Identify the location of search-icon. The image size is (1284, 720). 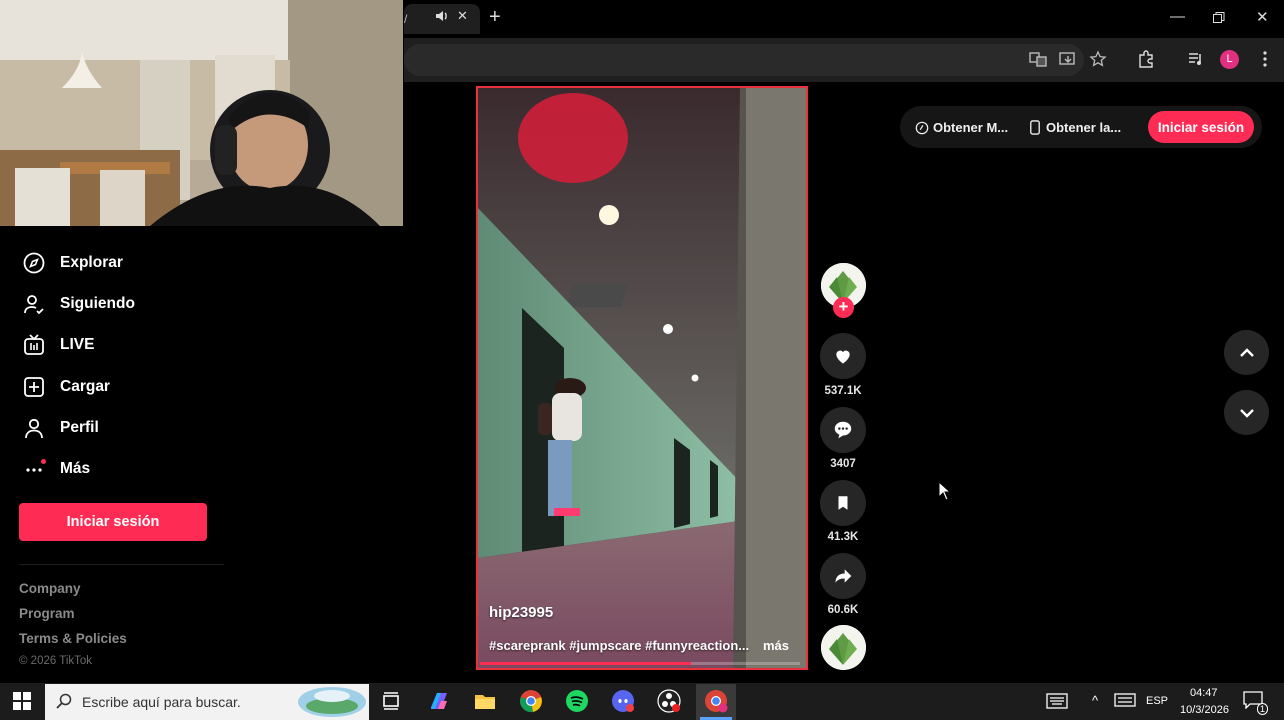
(64, 701).